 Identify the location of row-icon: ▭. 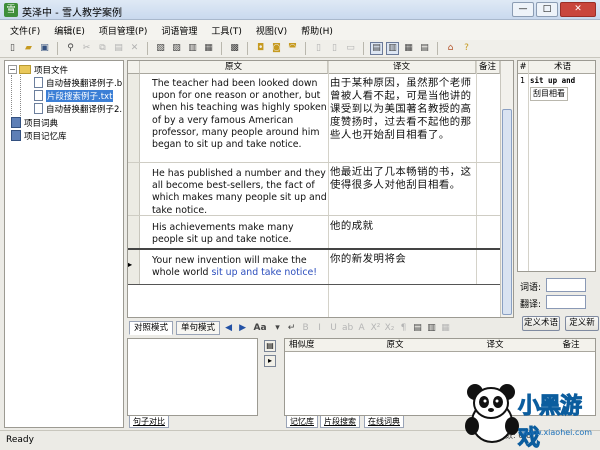
(350, 48).